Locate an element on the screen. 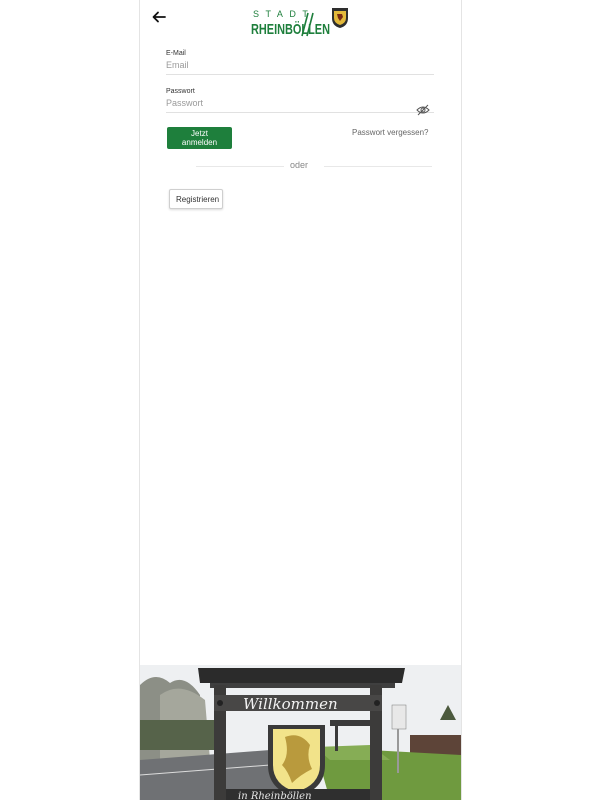  password-field-group: Passwort is located at coordinates (300, 102).